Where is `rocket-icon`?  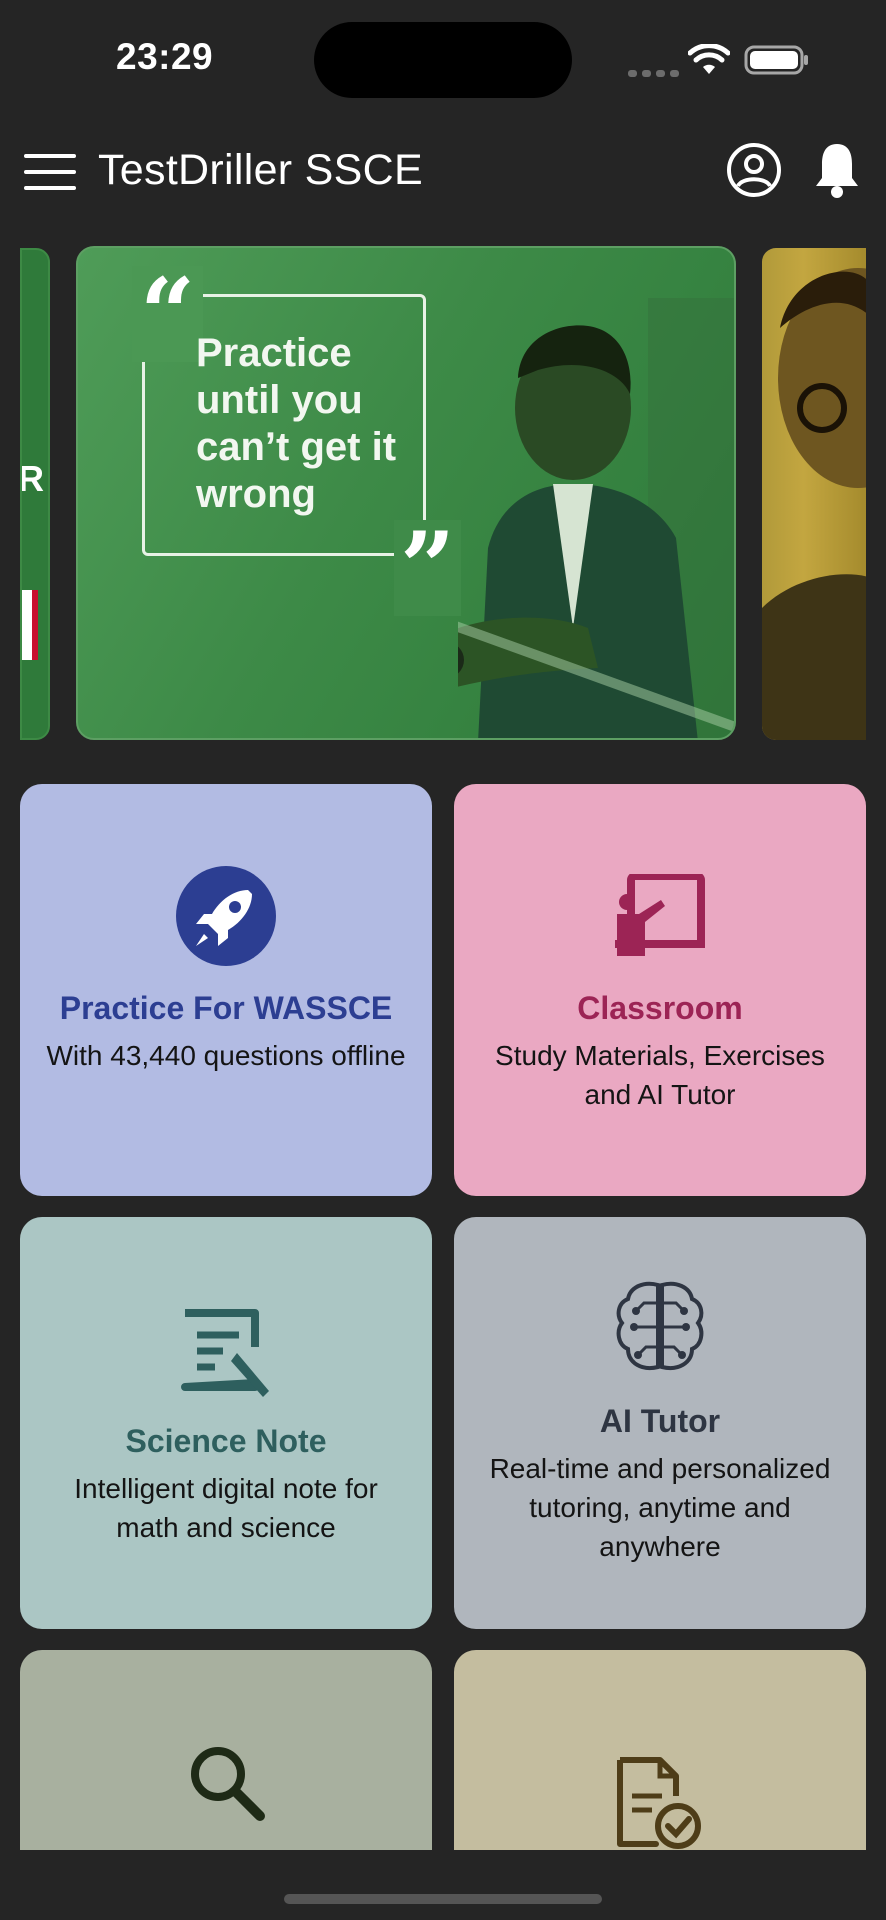 rocket-icon is located at coordinates (226, 916).